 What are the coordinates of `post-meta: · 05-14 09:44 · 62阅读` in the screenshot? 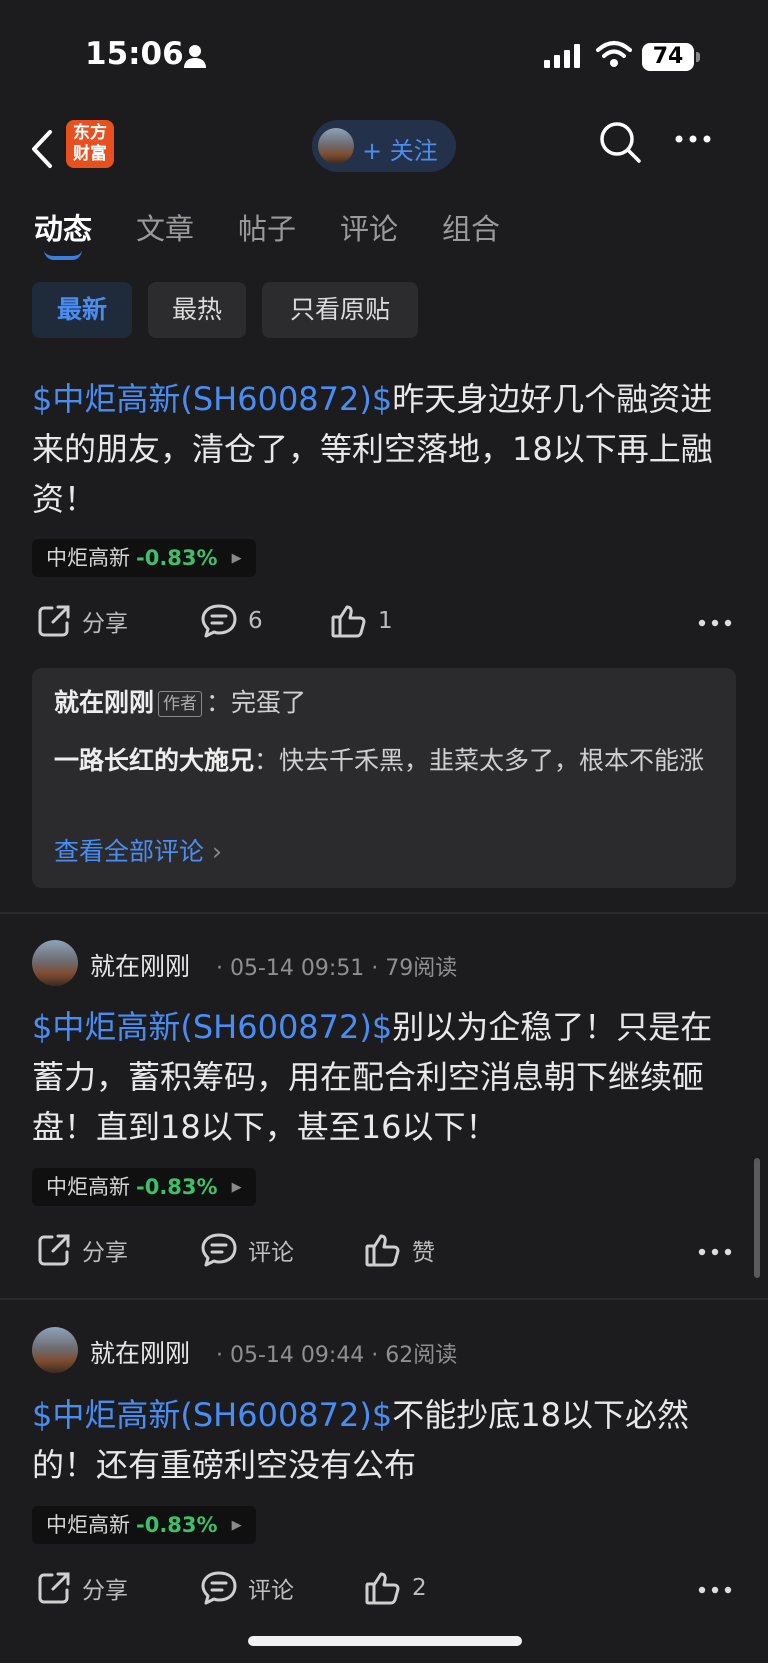 It's located at (337, 1355).